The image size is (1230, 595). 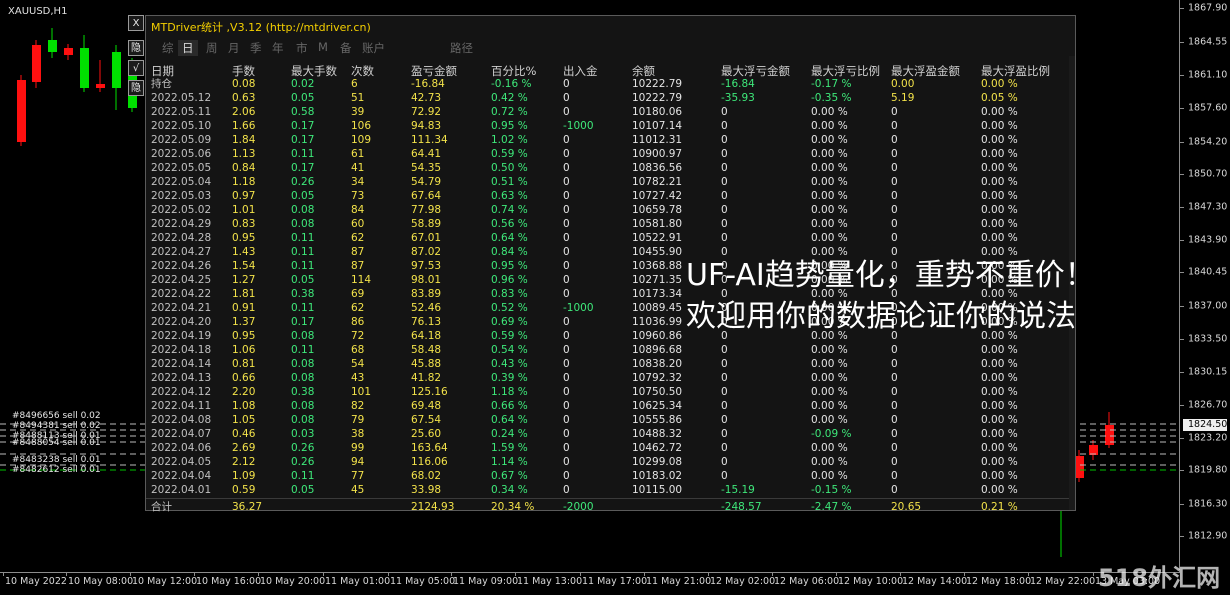 I want to click on table-cell: 2022.05.05, so click(x=181, y=168).